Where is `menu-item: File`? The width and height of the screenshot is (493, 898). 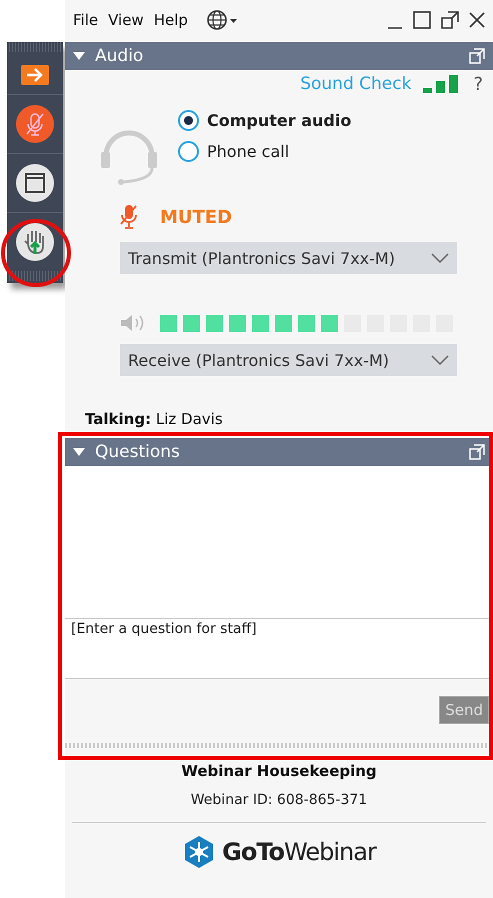
menu-item: File is located at coordinates (85, 20).